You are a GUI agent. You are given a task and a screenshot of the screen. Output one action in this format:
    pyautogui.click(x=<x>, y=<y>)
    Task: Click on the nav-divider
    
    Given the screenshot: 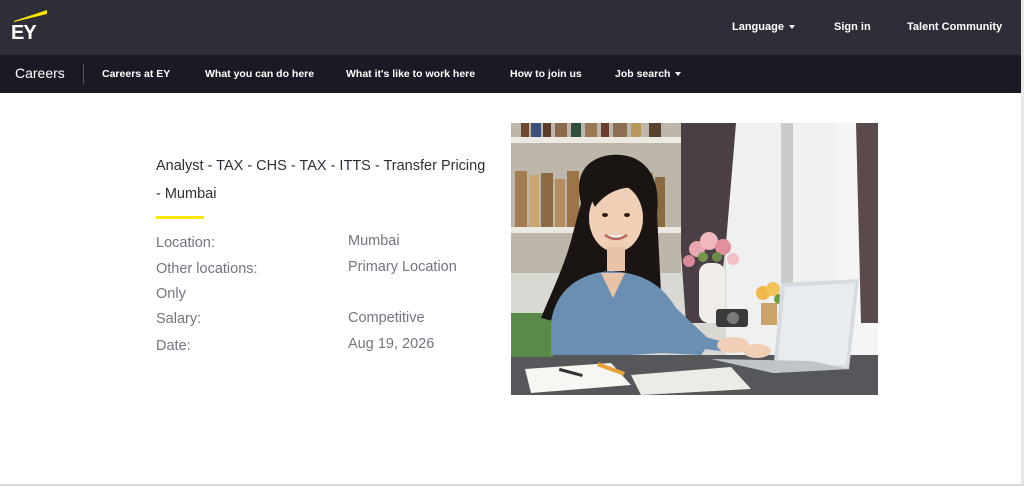 What is the action you would take?
    pyautogui.click(x=83, y=74)
    